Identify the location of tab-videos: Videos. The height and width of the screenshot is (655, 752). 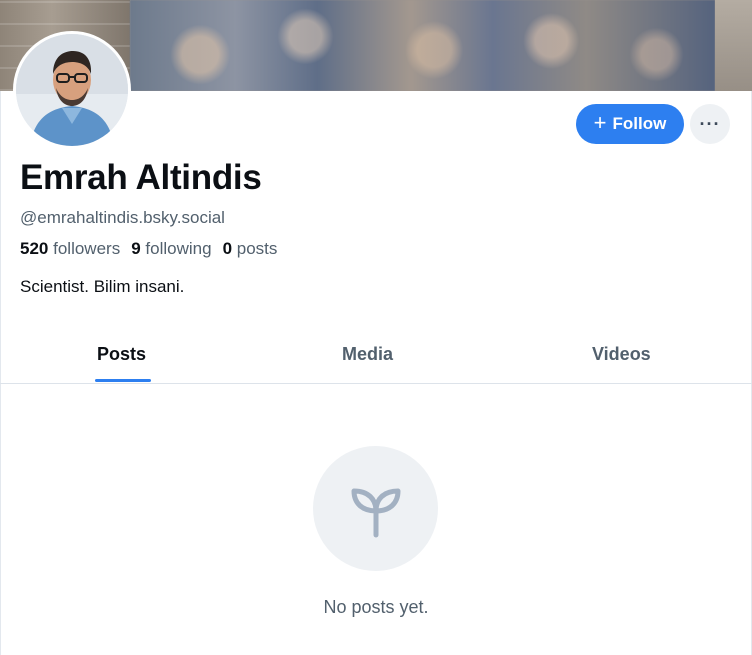
(621, 358).